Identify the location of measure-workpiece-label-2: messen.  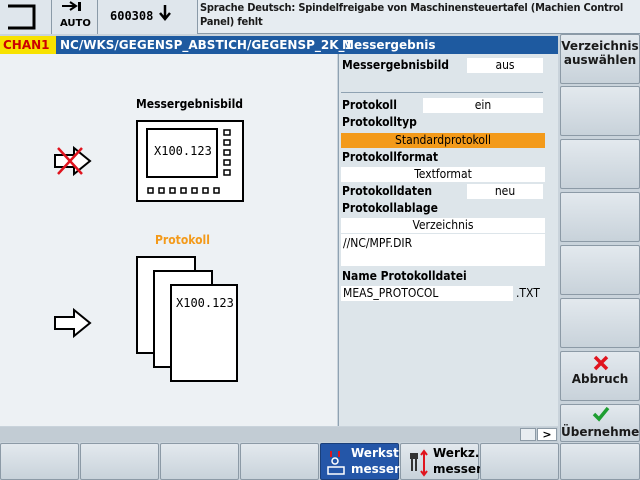
(377, 469).